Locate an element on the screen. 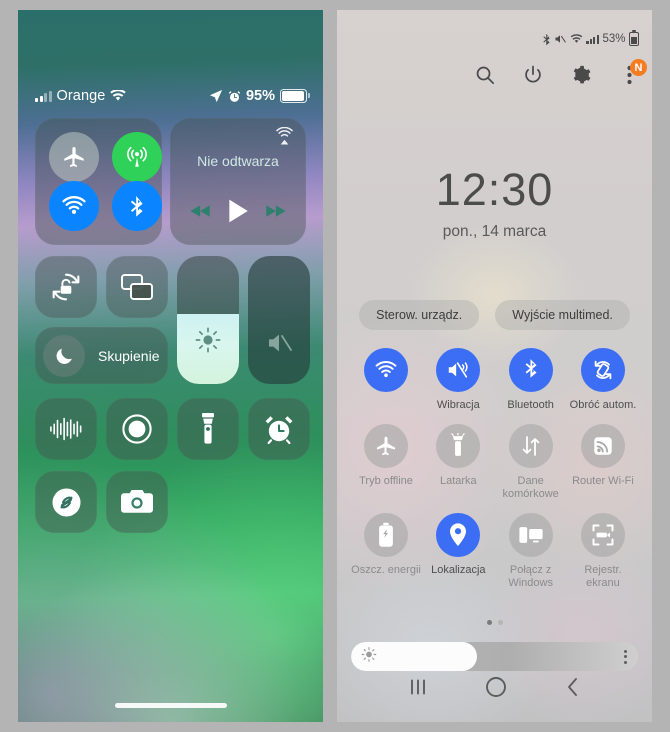 The image size is (670, 732). gear-icon is located at coordinates (582, 74).